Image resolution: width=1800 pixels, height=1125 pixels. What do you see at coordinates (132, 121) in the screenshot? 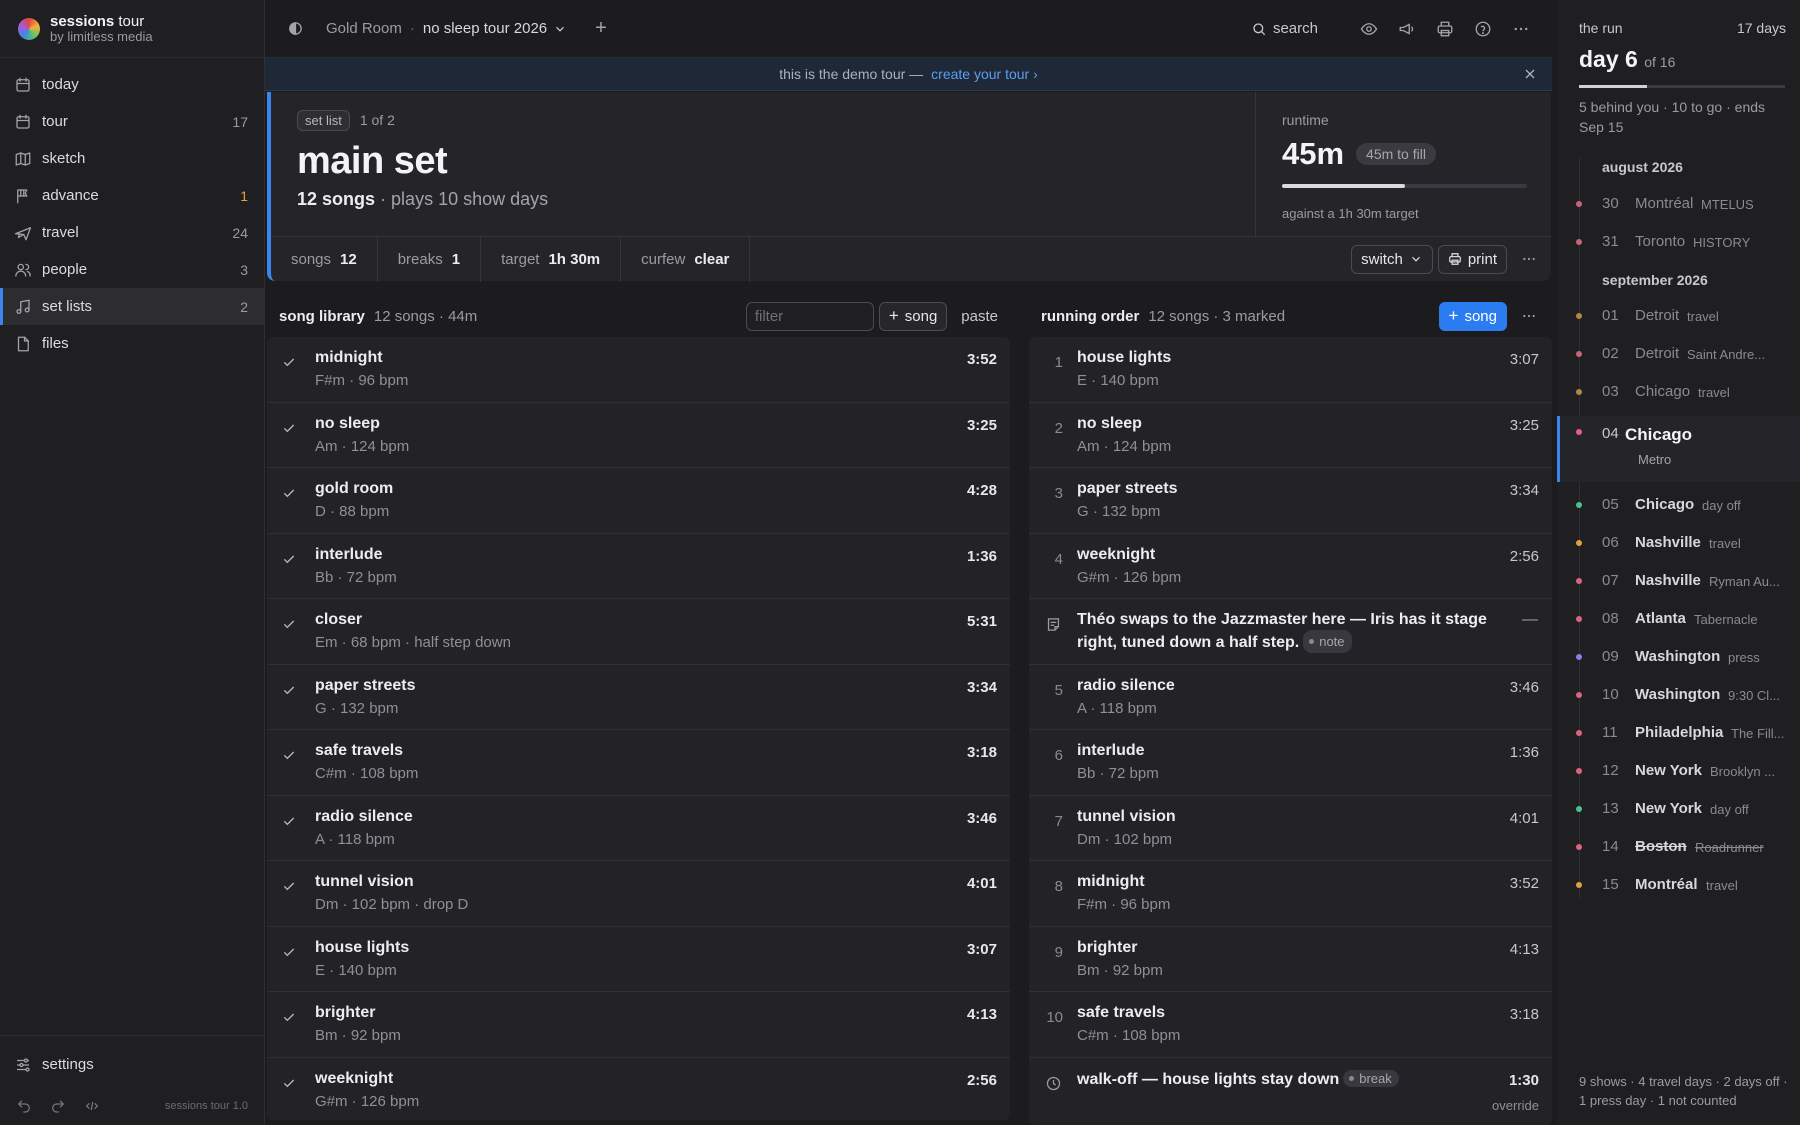
I see `sidebar-item-tour: tour 17` at bounding box center [132, 121].